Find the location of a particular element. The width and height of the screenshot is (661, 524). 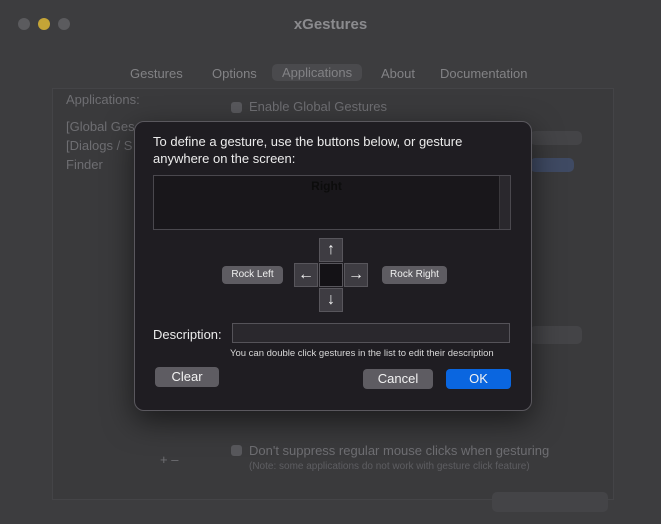

rock-right-button: Rock Right is located at coordinates (414, 275).